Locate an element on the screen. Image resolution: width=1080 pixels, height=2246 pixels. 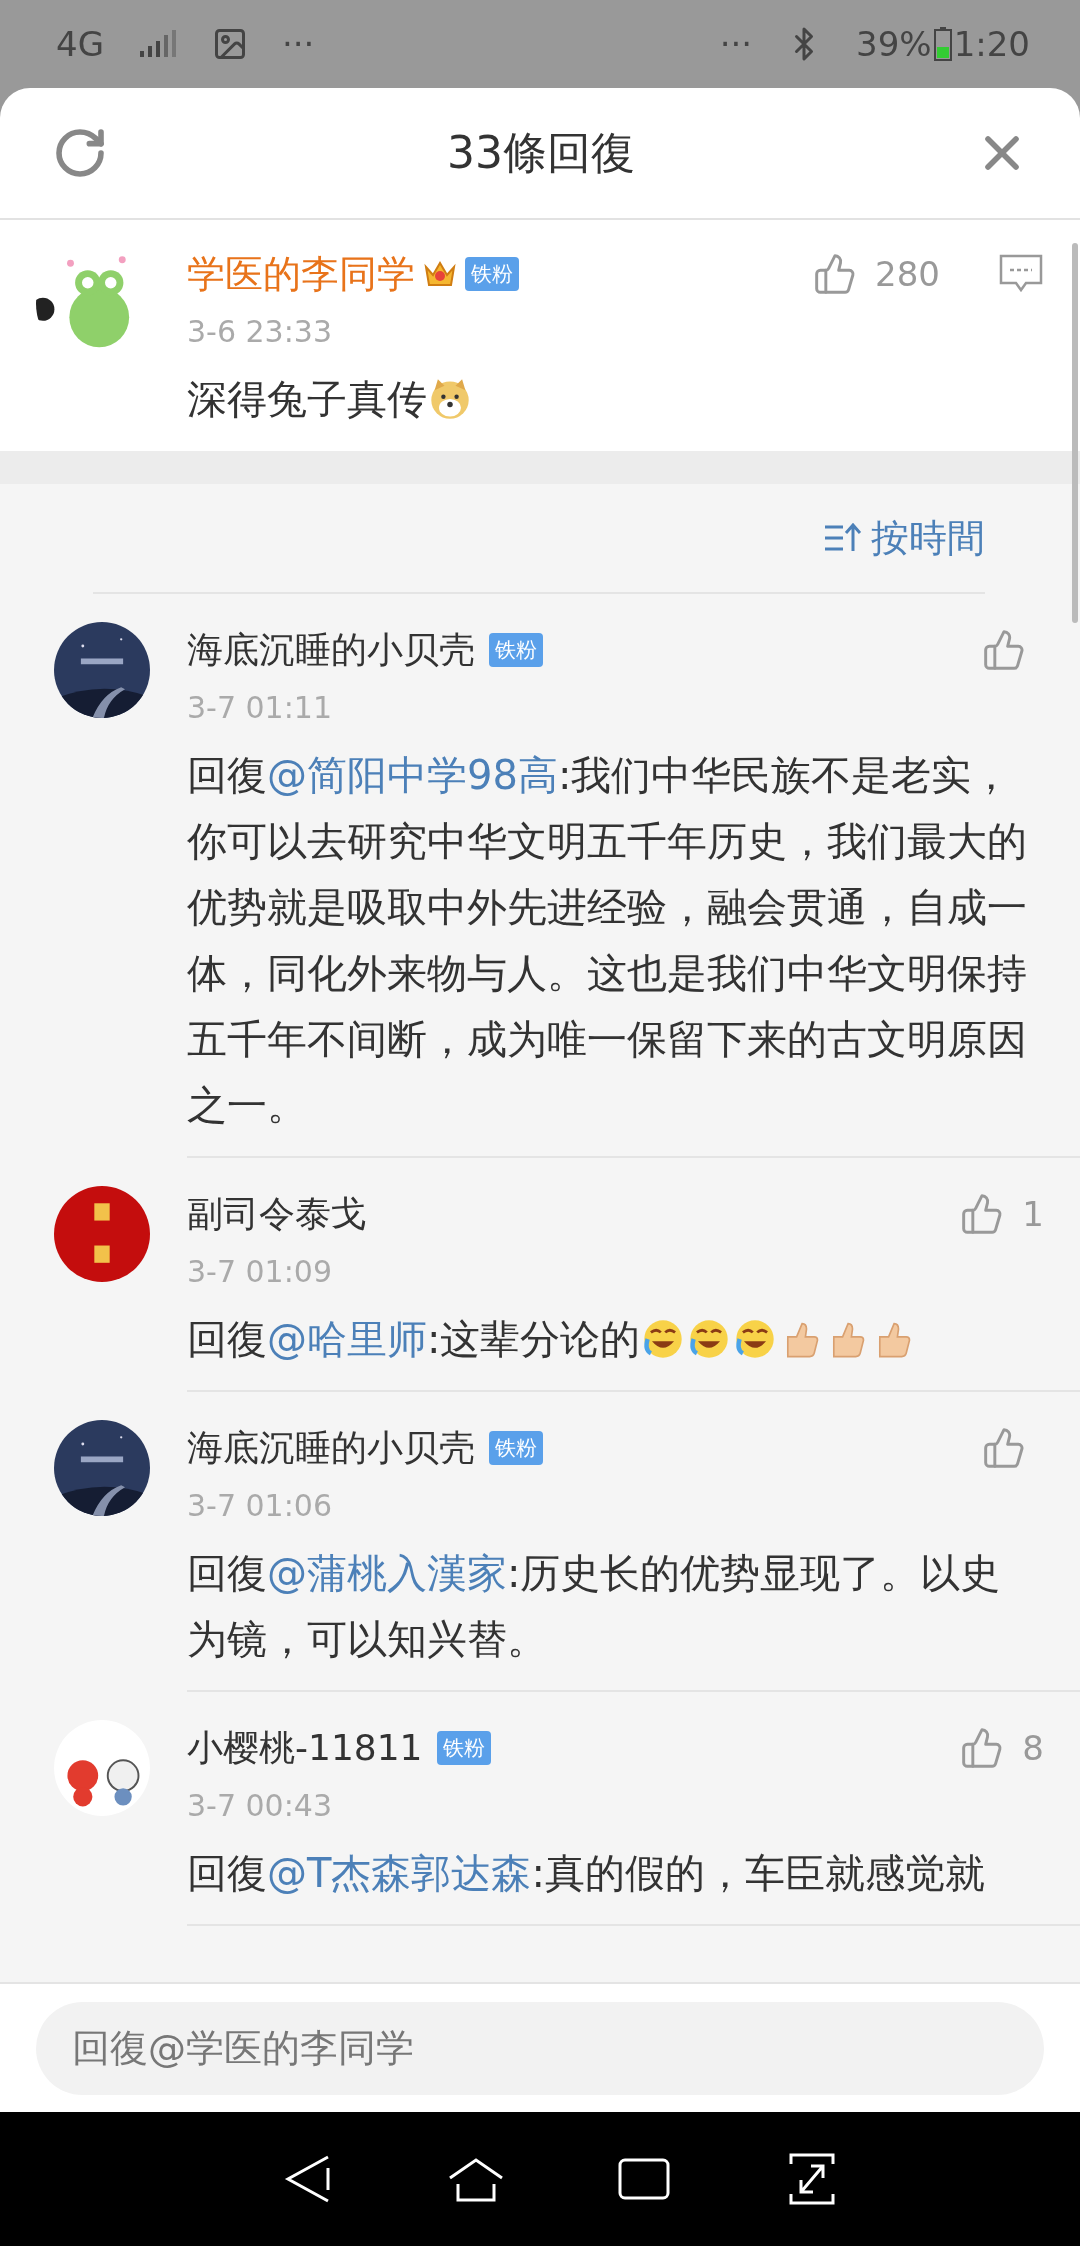
sheet-title: 33條回復 is located at coordinates (541, 152).